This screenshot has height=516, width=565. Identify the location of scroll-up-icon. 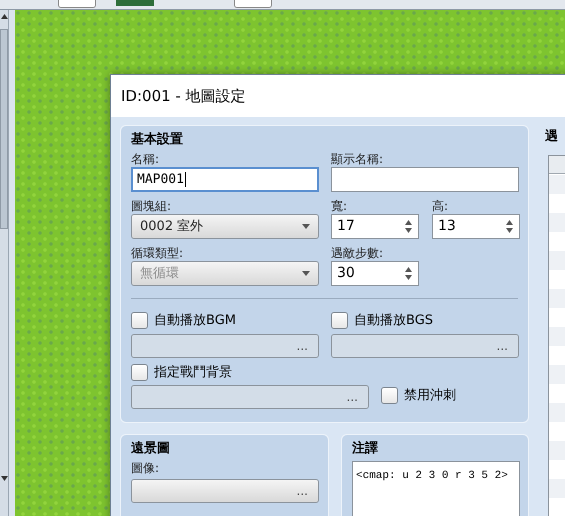
(4, 16).